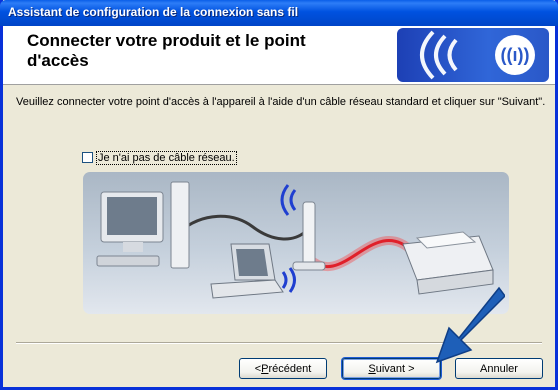  Describe the element at coordinates (265, 368) in the screenshot. I see `previous-button-accelerator: P` at that location.